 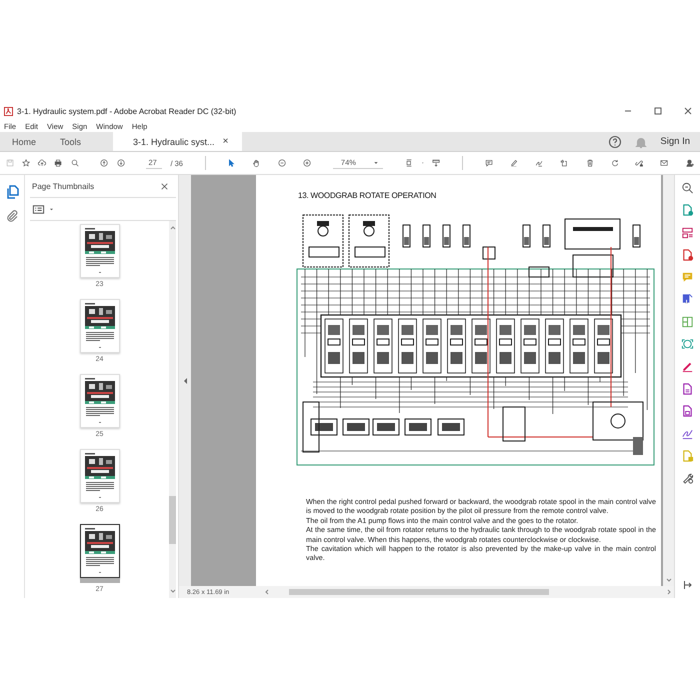 I want to click on scroll-right-icon, so click(x=669, y=592).